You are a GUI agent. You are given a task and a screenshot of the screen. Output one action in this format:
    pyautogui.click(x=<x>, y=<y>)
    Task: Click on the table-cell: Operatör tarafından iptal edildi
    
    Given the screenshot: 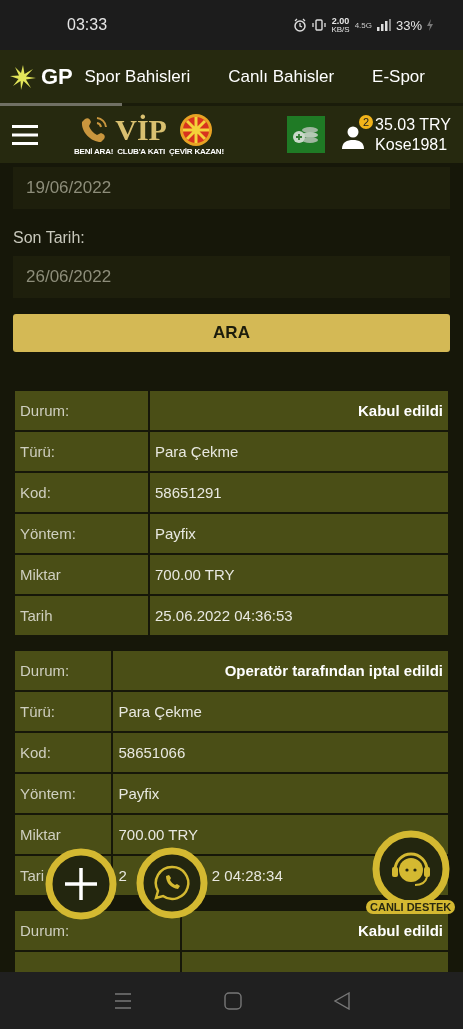 What is the action you would take?
    pyautogui.click(x=280, y=670)
    